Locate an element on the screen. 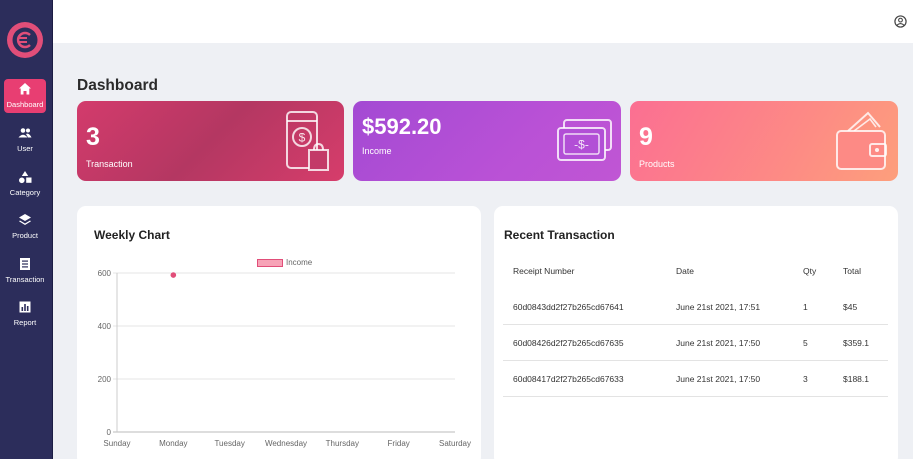 The width and height of the screenshot is (913, 459). x-tick-label: Sunday is located at coordinates (116, 443).